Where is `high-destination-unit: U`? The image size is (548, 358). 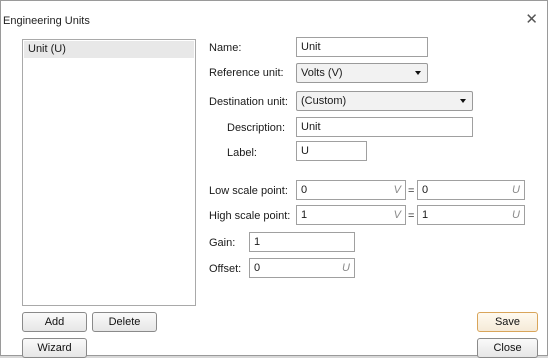 high-destination-unit: U is located at coordinates (516, 215).